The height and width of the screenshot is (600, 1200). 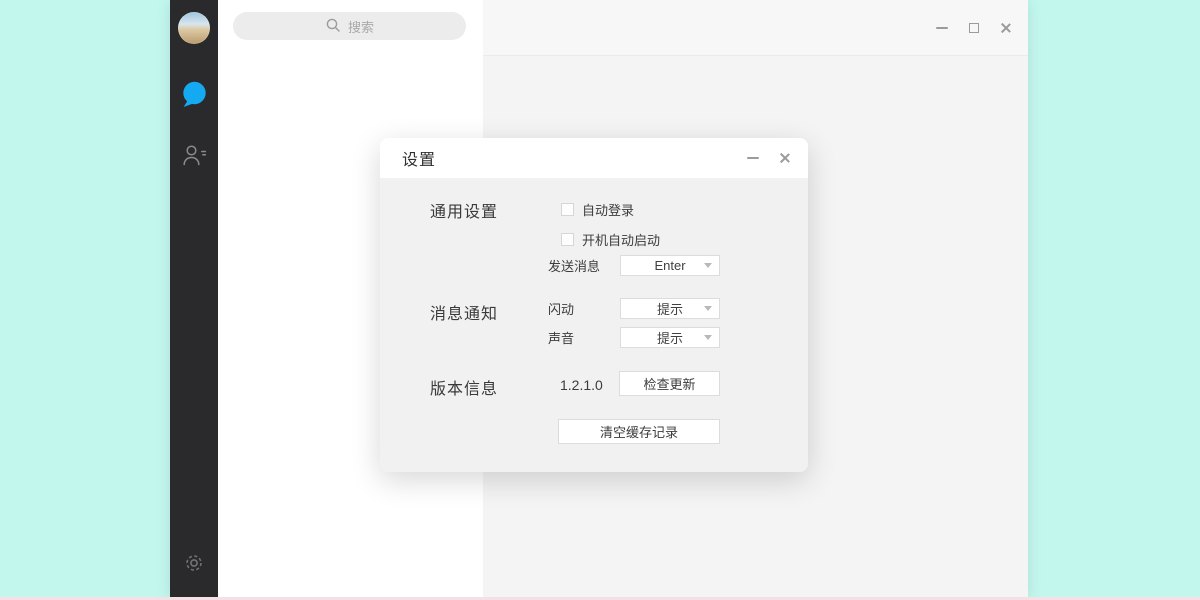 I want to click on user-avatar, so click(x=194, y=28).